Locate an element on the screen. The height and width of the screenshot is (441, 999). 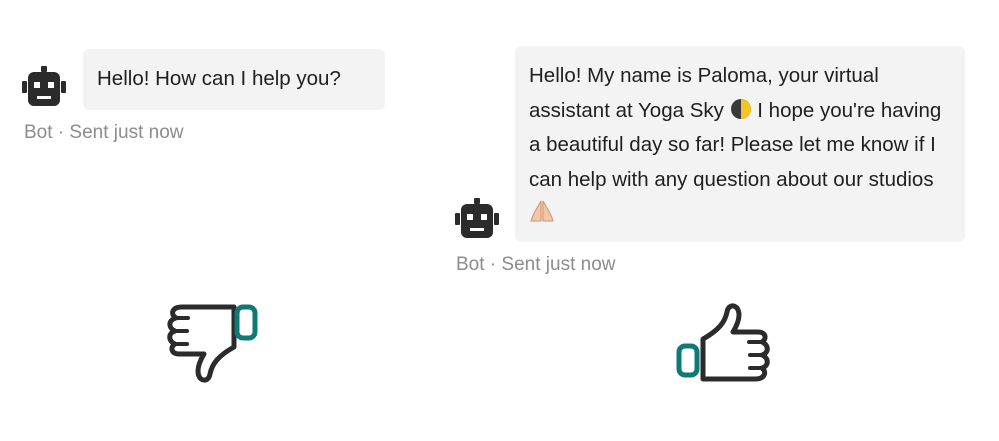
thumbs-up-icon is located at coordinates (723, 342).